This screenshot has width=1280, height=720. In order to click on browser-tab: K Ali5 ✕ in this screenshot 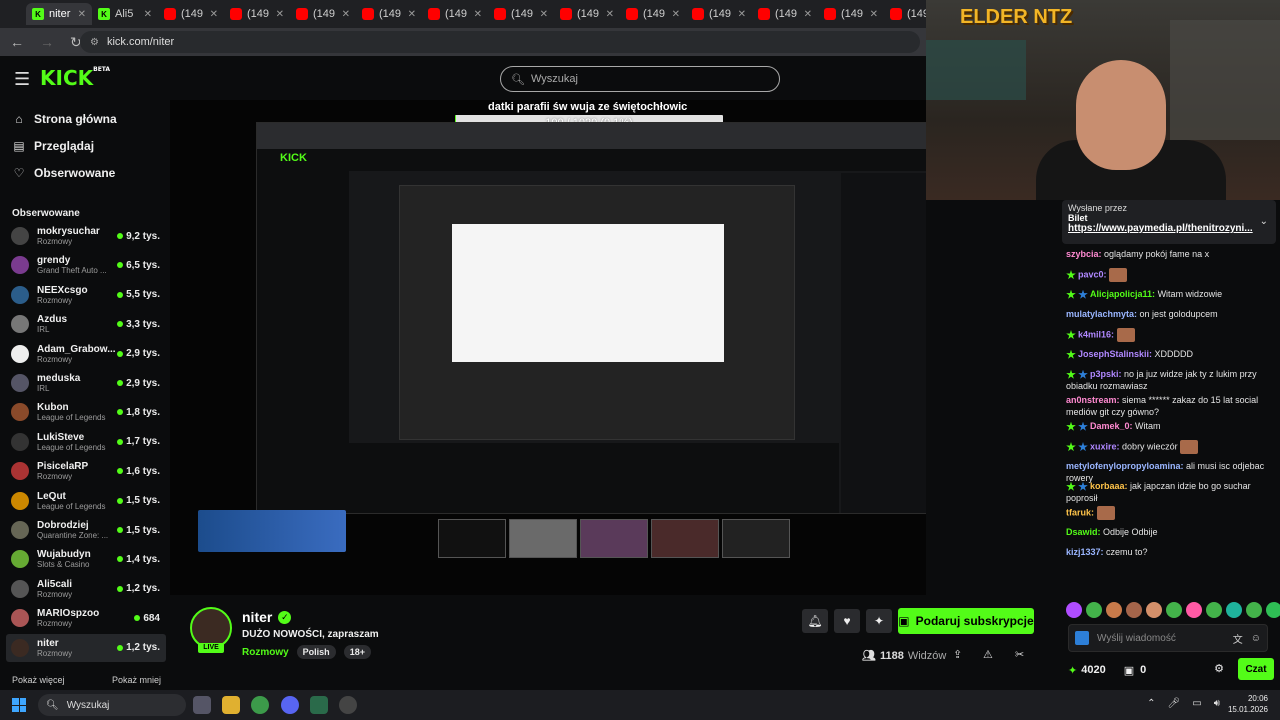, I will do `click(125, 14)`.